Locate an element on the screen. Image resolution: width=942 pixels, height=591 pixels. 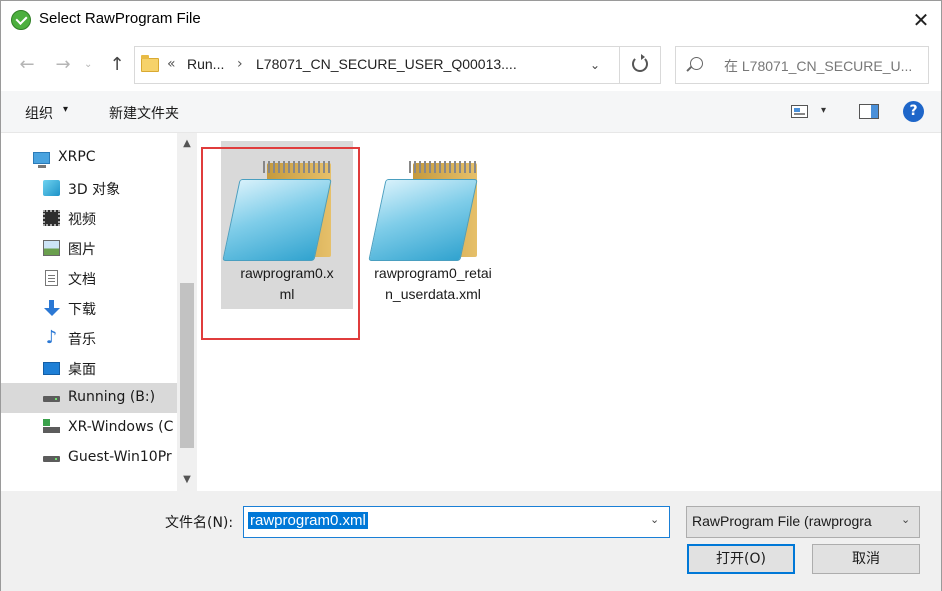
sidebar-item-this-pc: XRPC is located at coordinates (89, 158).